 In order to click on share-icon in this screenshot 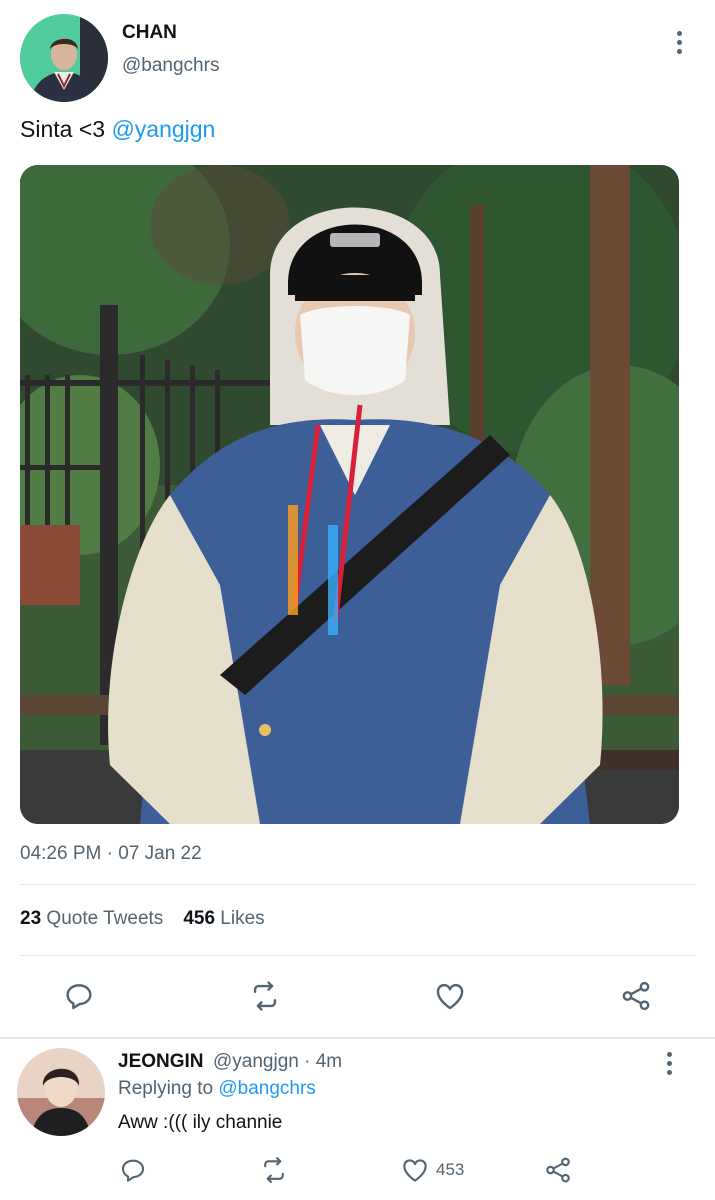, I will do `click(636, 996)`.